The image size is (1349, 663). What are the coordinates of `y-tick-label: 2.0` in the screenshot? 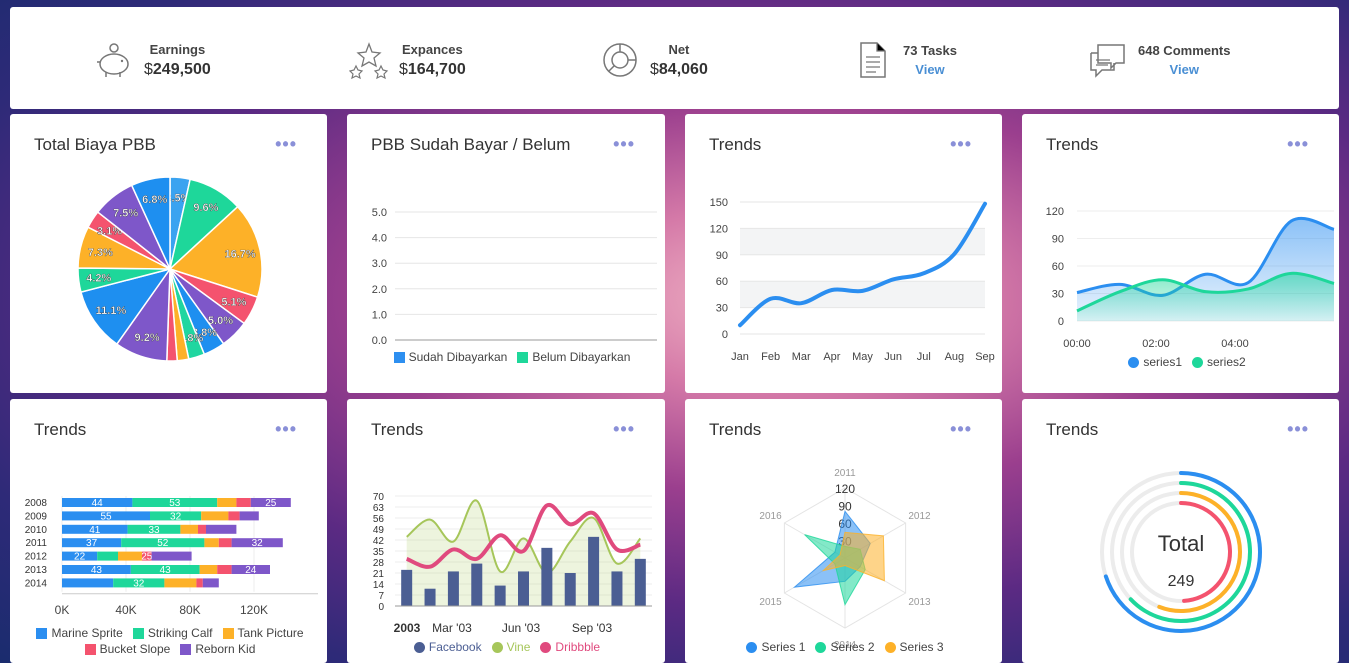 It's located at (379, 290).